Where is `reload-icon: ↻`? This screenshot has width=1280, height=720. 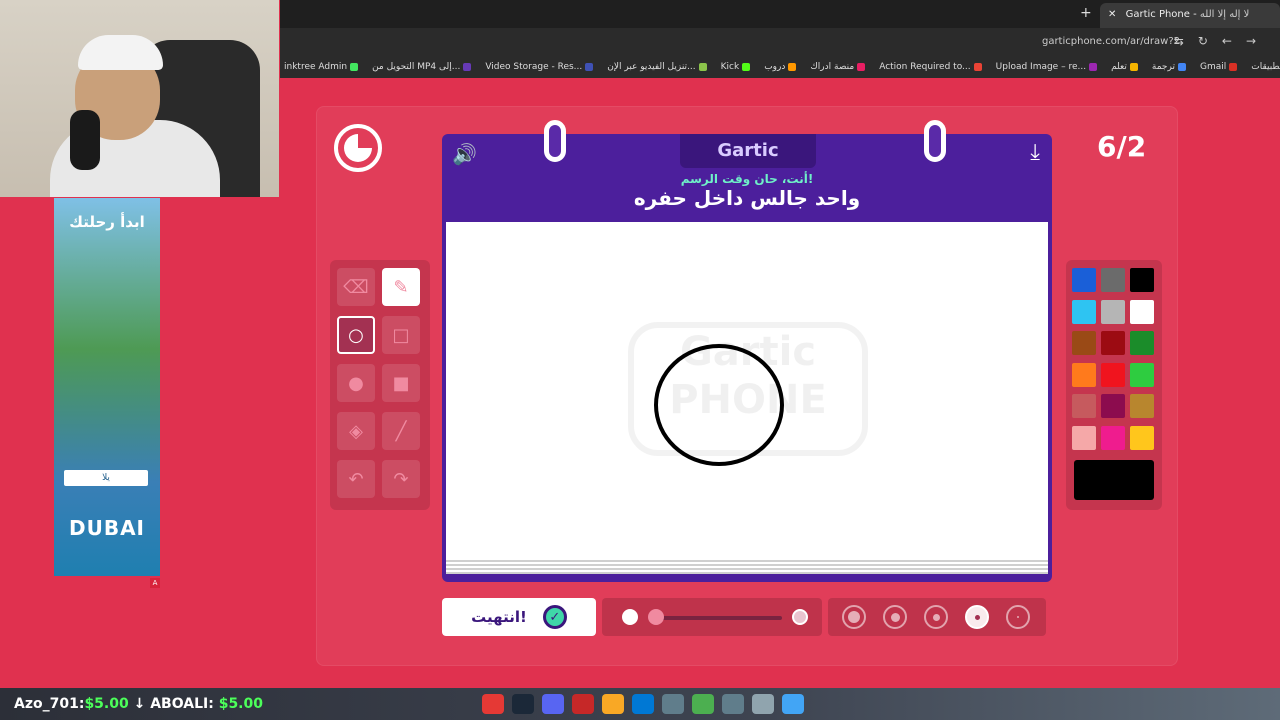
reload-icon: ↻ is located at coordinates (1210, 41).